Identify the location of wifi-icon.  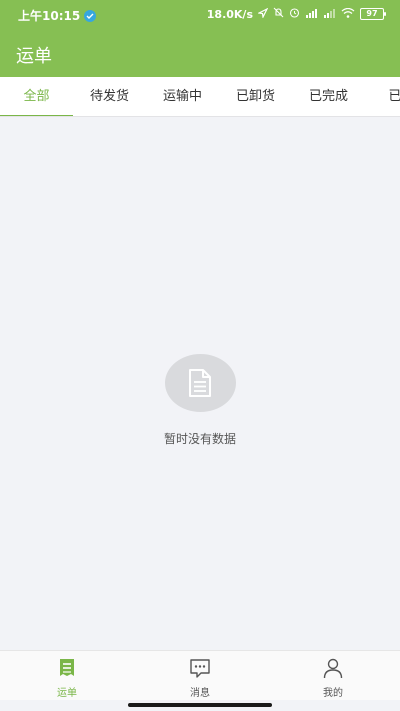
(348, 14).